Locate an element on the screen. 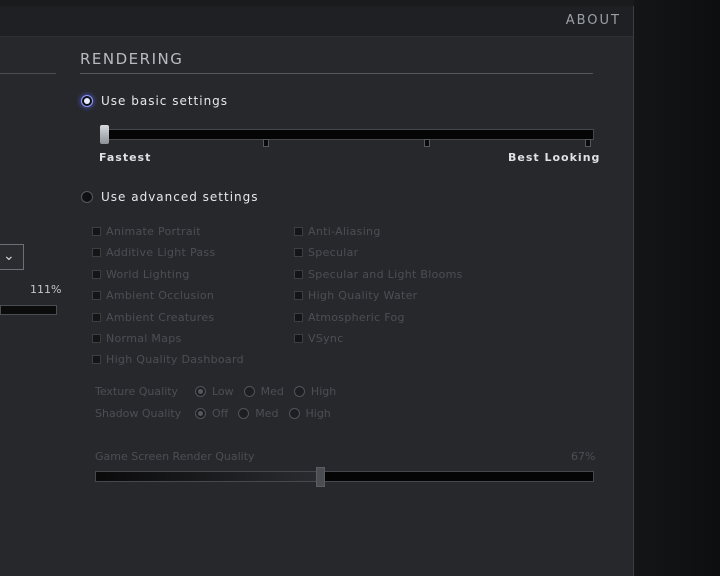 This screenshot has height=576, width=720. section-divider is located at coordinates (336, 73).